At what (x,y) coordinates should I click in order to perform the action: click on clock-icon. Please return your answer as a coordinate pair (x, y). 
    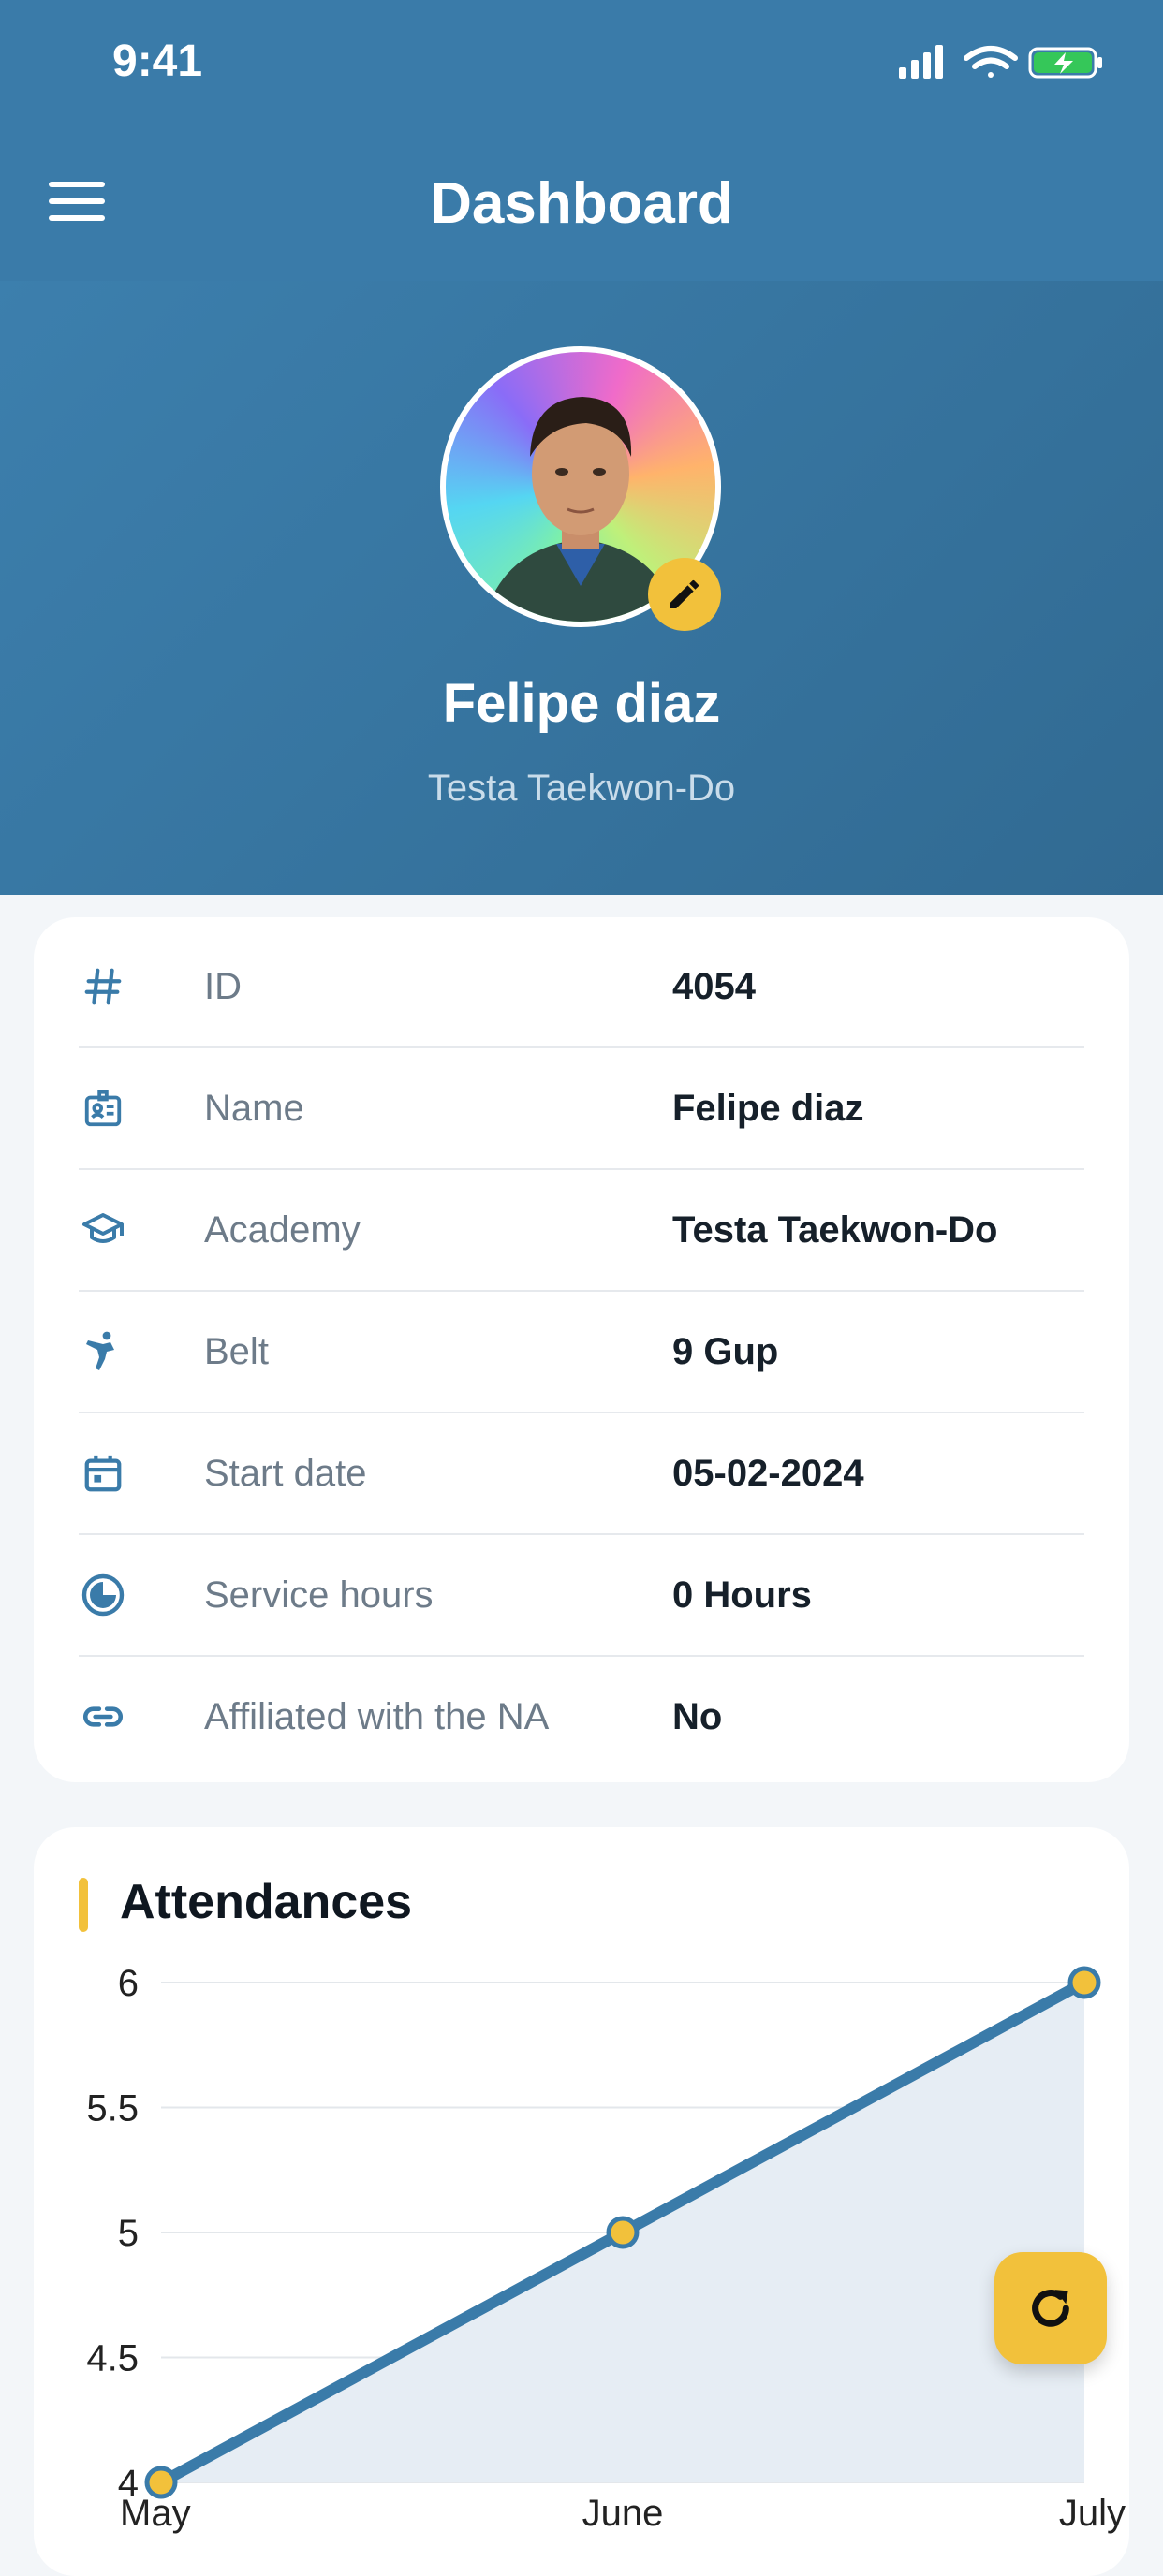
    Looking at the image, I should click on (103, 1595).